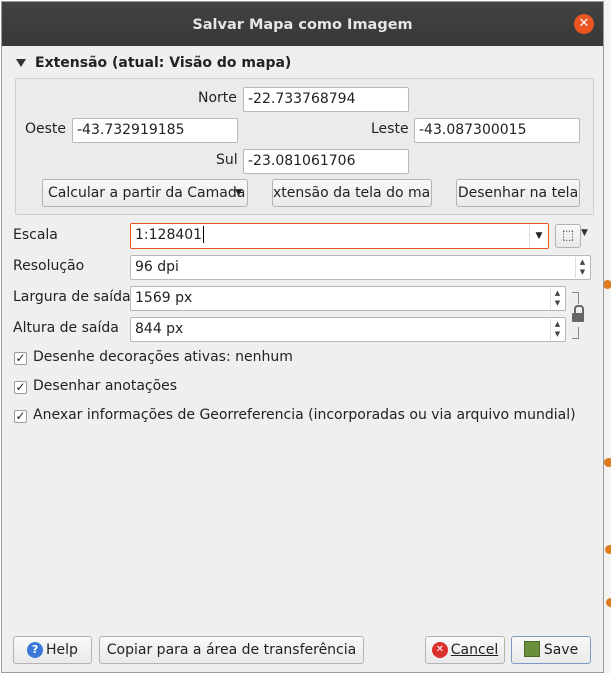 The height and width of the screenshot is (673, 611). What do you see at coordinates (21, 63) in the screenshot?
I see `triangle-down-icon` at bounding box center [21, 63].